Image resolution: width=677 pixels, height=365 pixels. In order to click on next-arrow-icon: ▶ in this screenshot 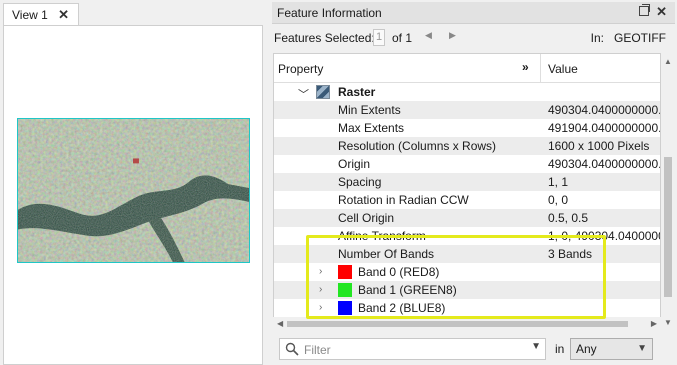, I will do `click(452, 35)`.